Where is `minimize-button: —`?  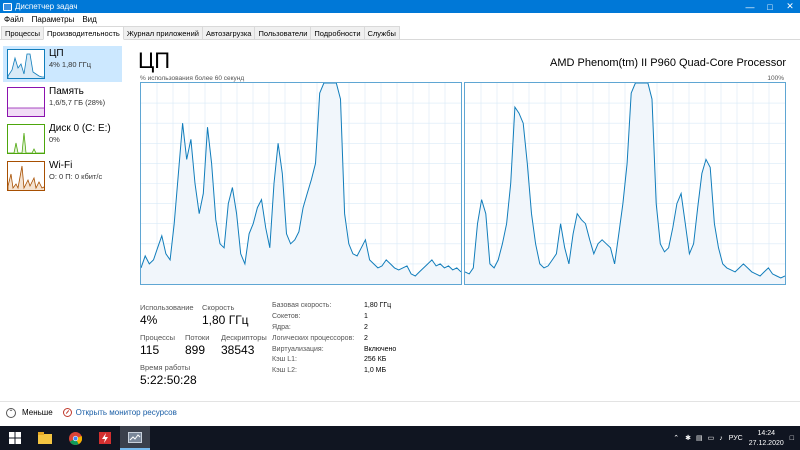 minimize-button: — is located at coordinates (750, 6).